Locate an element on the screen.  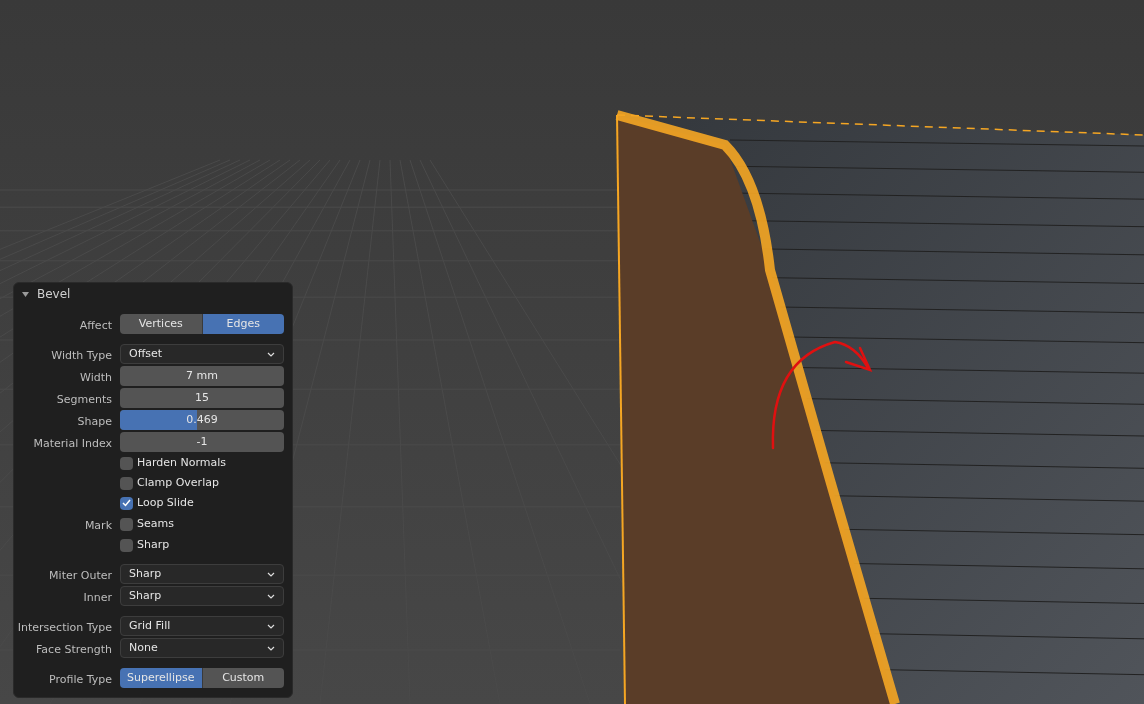
field-label: Width is located at coordinates (96, 377).